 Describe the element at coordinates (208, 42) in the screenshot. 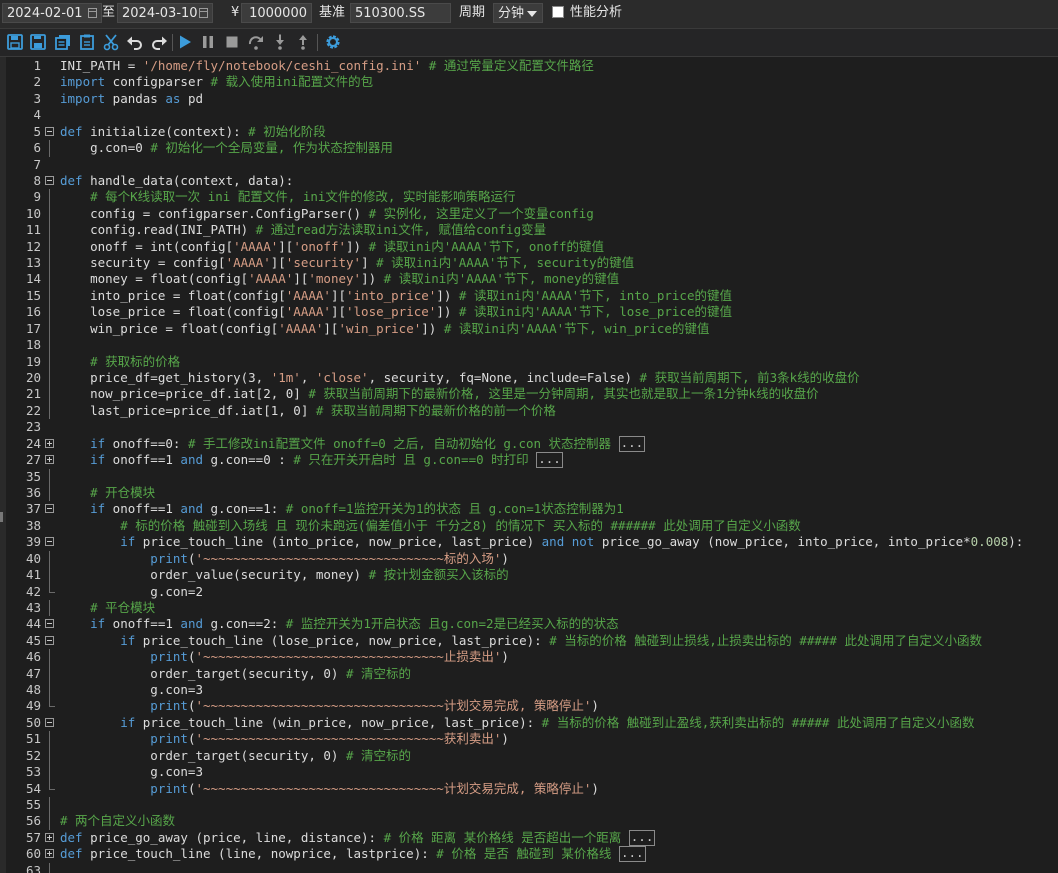

I see `pause-icon` at that location.